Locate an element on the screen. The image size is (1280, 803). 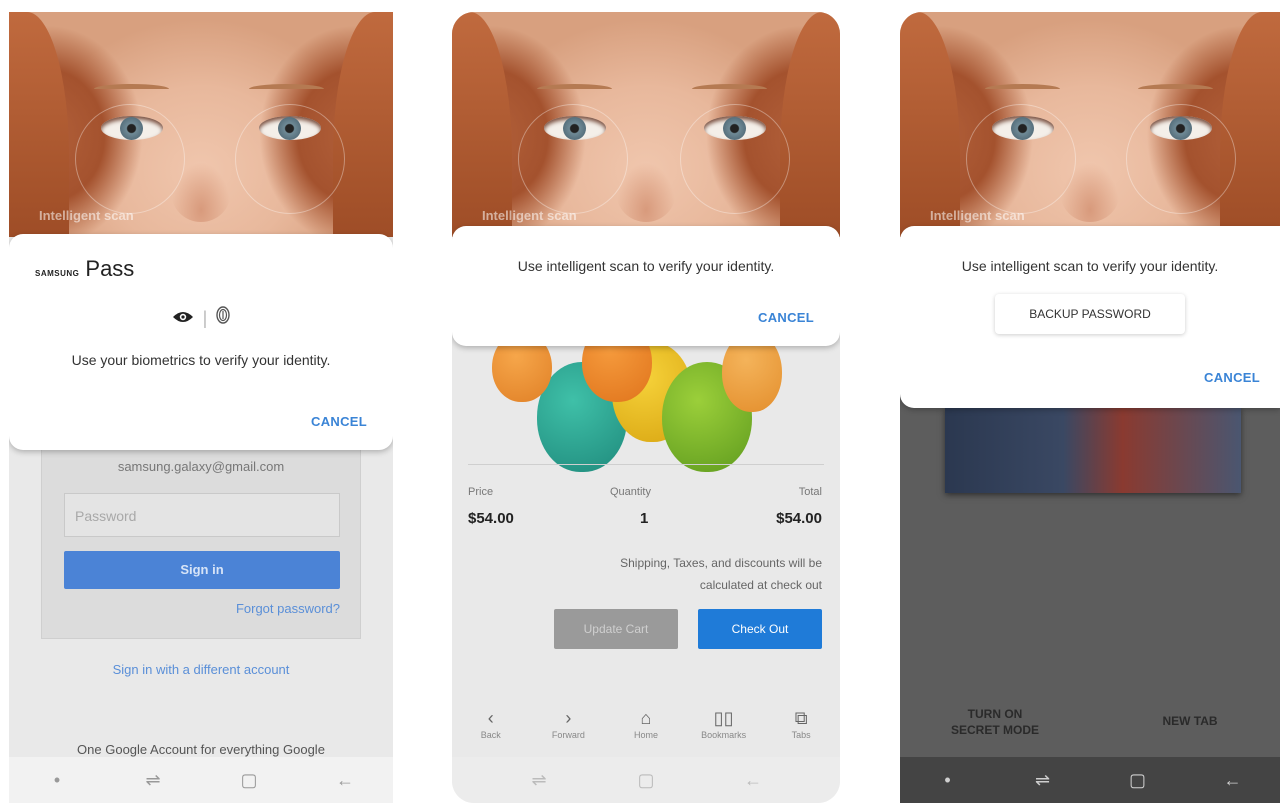
back-icon: ‹ is located at coordinates (490, 718).